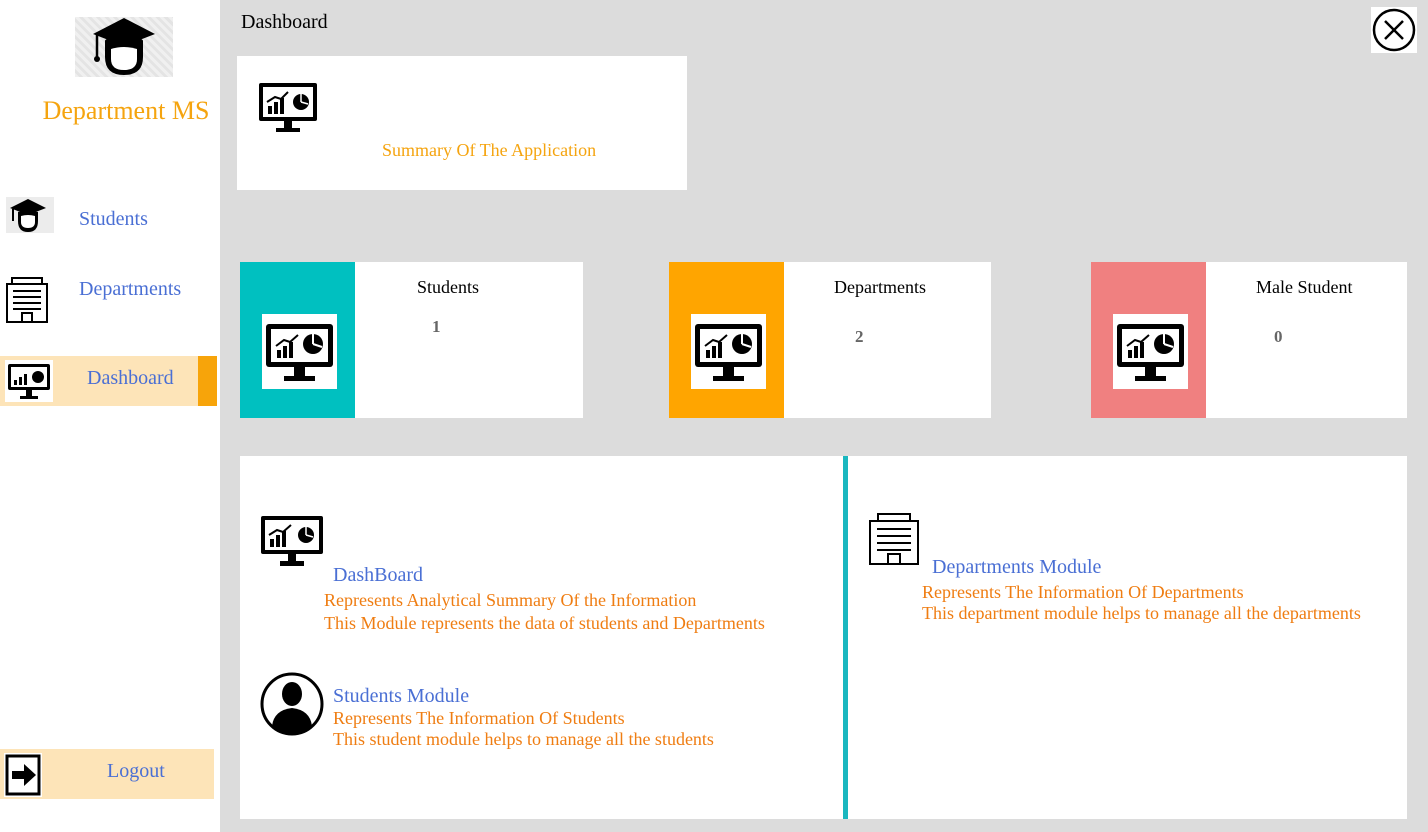 The height and width of the screenshot is (832, 1428). I want to click on module-title-dashboard: DashBoard, so click(378, 575).